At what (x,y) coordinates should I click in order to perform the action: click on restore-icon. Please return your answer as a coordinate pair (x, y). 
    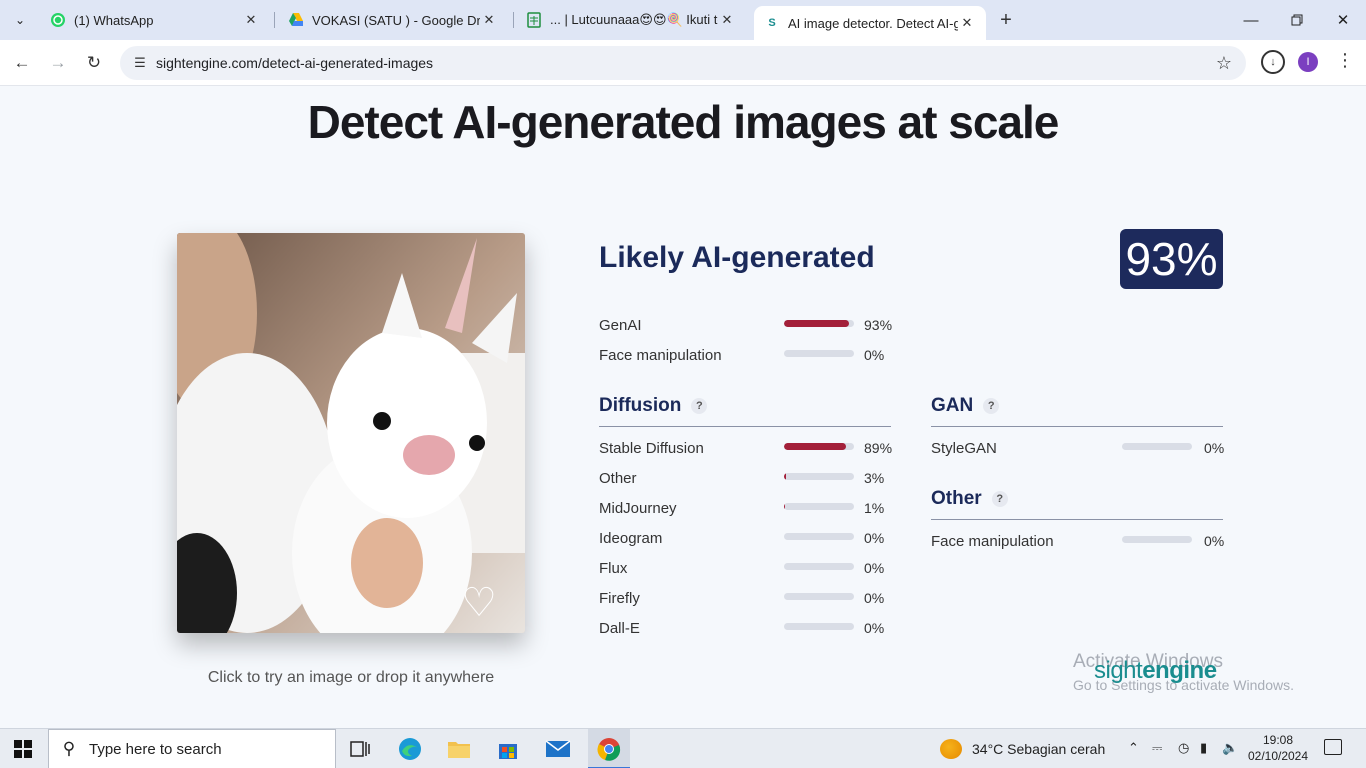
    Looking at the image, I should click on (1297, 20).